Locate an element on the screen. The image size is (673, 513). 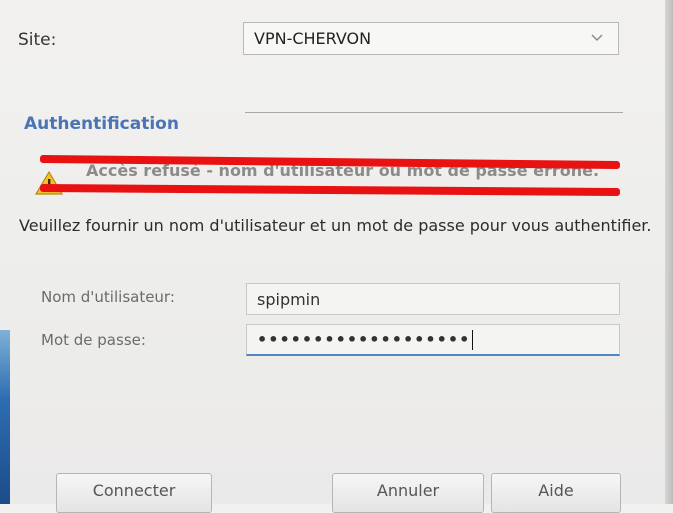
text-caret is located at coordinates (473, 339).